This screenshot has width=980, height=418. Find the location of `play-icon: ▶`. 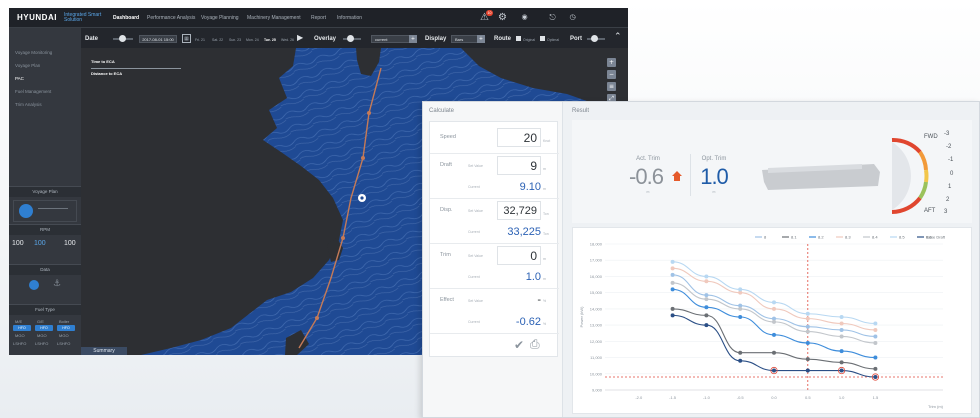

play-icon: ▶ is located at coordinates (300, 37).